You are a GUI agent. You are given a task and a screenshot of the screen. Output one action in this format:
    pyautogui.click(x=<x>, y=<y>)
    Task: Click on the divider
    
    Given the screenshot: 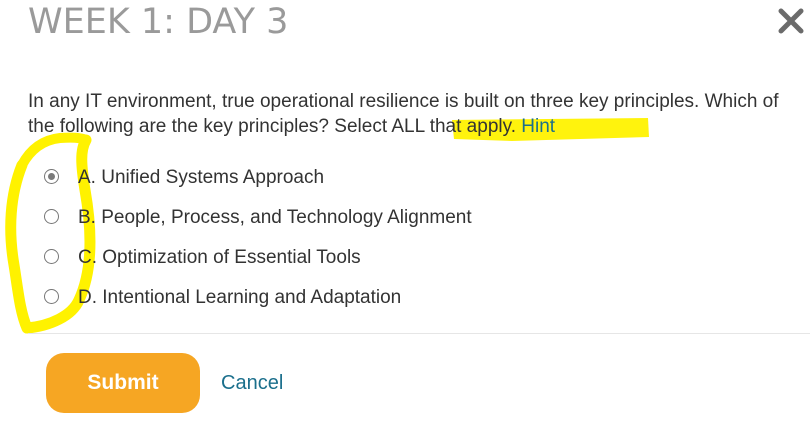 What is the action you would take?
    pyautogui.click(x=419, y=333)
    